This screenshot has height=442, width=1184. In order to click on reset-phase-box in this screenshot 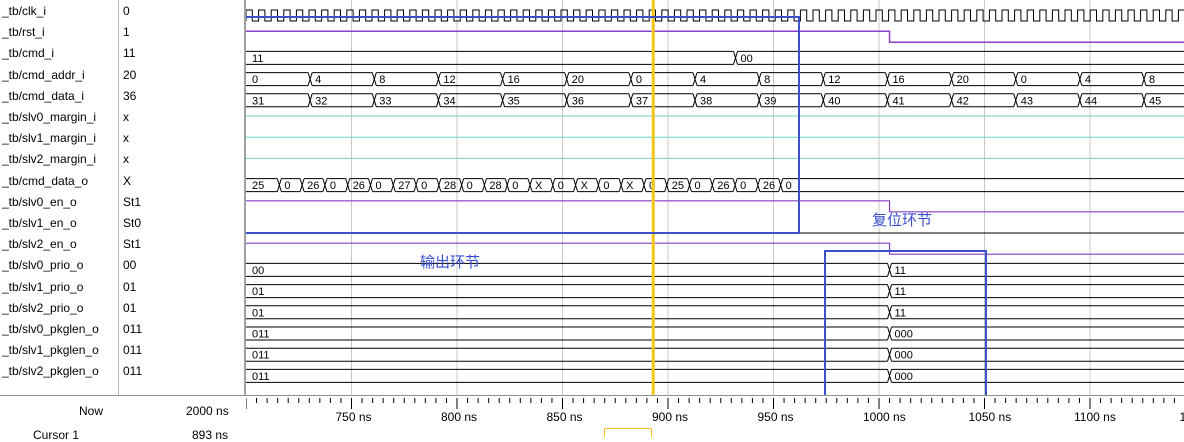, I will do `click(905, 322)`.